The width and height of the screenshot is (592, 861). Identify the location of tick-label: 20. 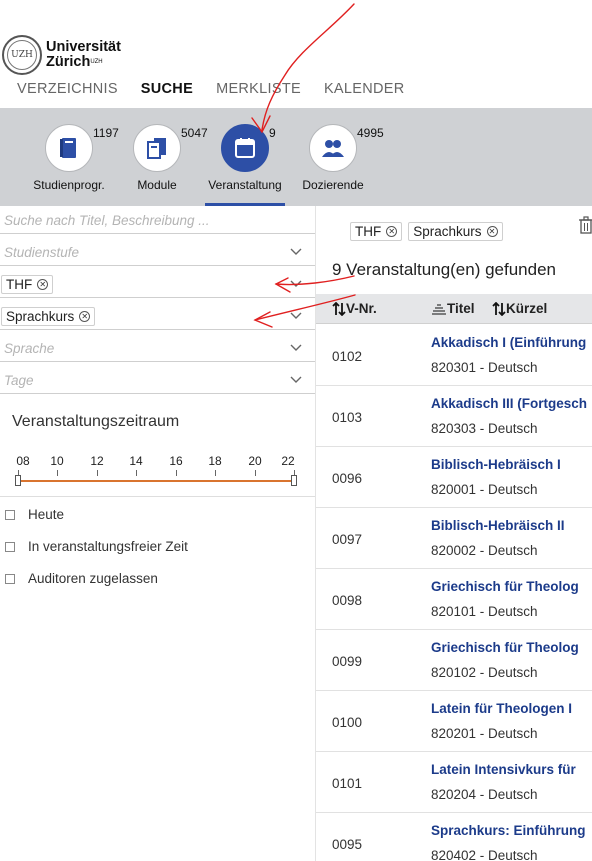
(255, 461).